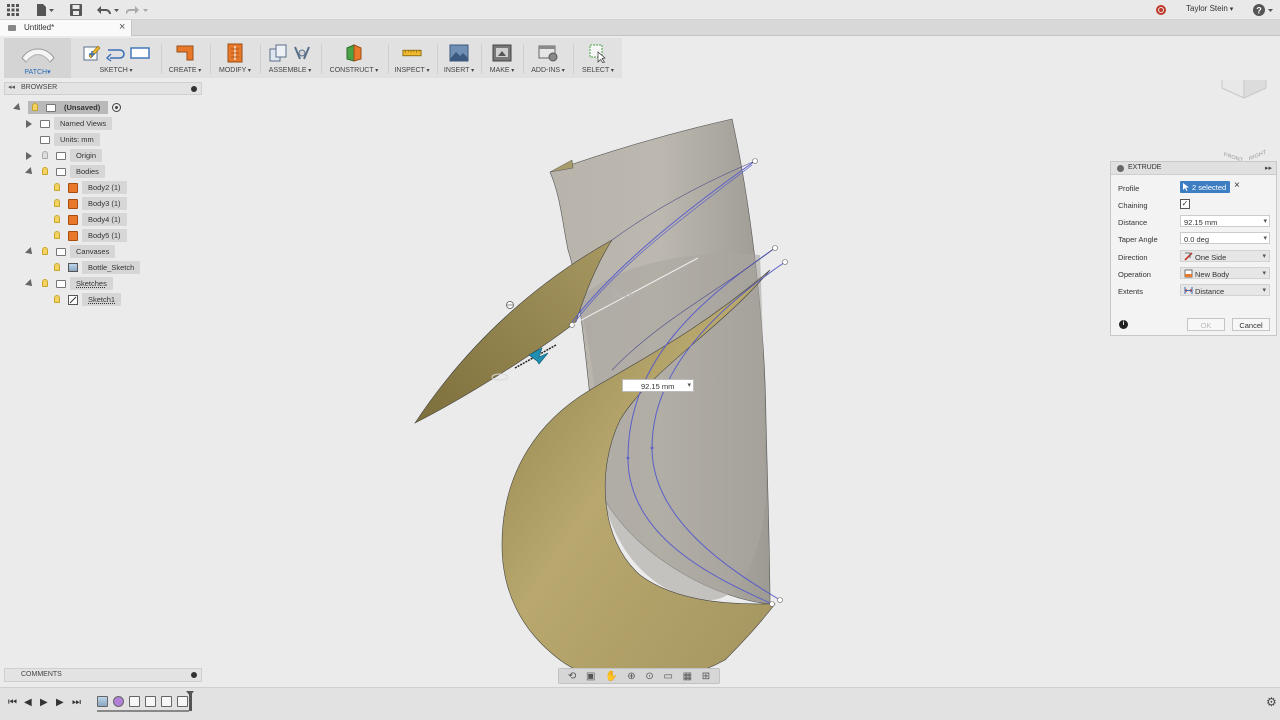 The width and height of the screenshot is (1280, 720). What do you see at coordinates (190, 693) in the screenshot?
I see `timeline-marker-head-icon` at bounding box center [190, 693].